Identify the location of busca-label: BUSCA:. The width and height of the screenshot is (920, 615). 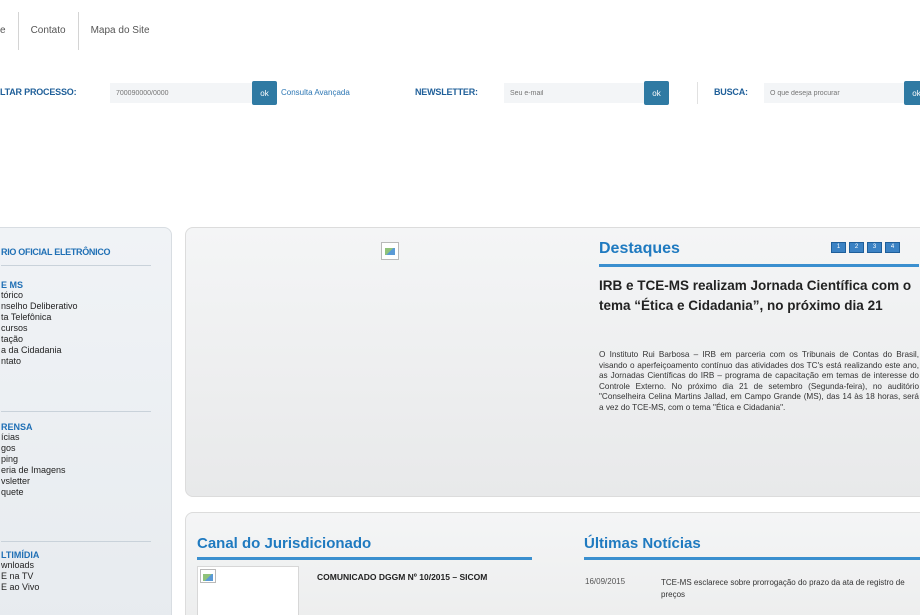
(731, 92).